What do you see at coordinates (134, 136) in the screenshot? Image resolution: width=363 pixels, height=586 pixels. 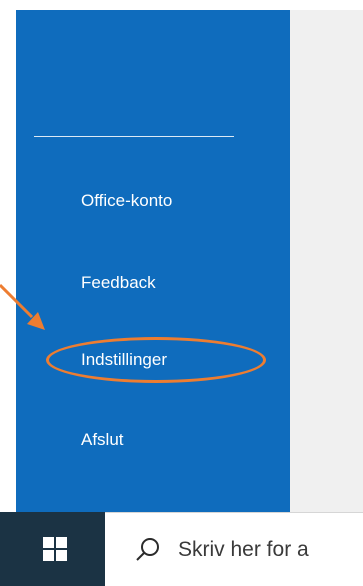 I see `menu-divider` at bounding box center [134, 136].